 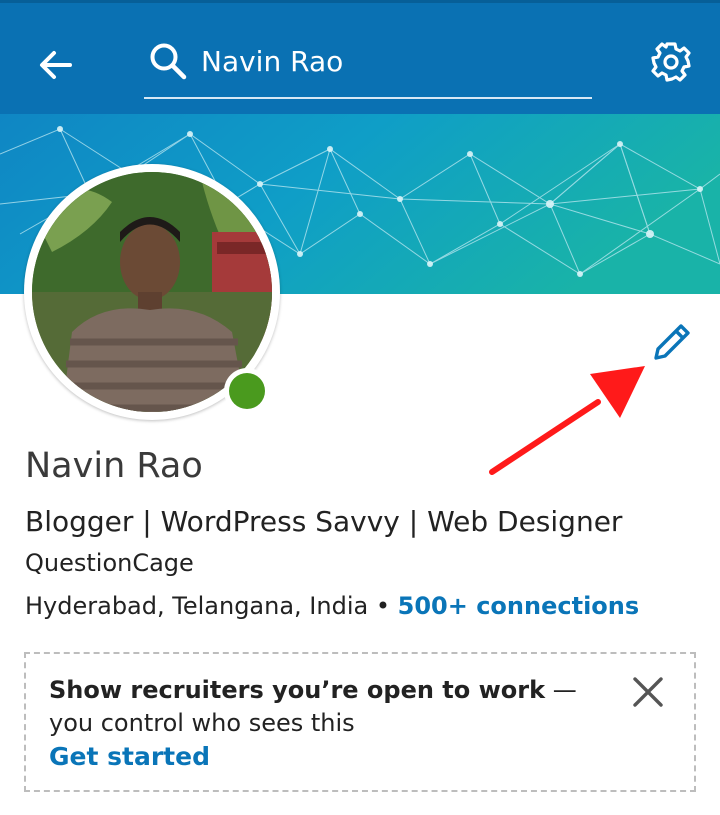 I want to click on edit-profile-button, so click(x=672, y=342).